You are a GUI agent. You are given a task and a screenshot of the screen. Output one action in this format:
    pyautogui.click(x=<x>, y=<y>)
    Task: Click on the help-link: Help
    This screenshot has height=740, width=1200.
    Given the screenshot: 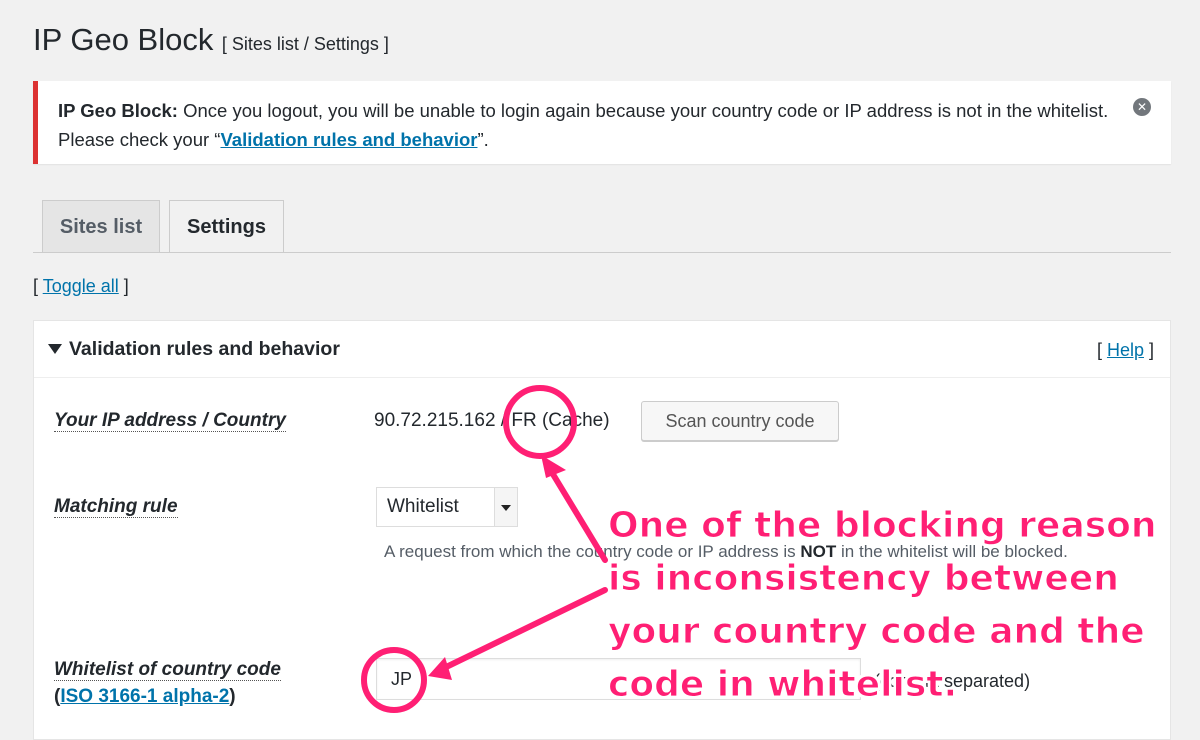 What is the action you would take?
    pyautogui.click(x=1125, y=350)
    